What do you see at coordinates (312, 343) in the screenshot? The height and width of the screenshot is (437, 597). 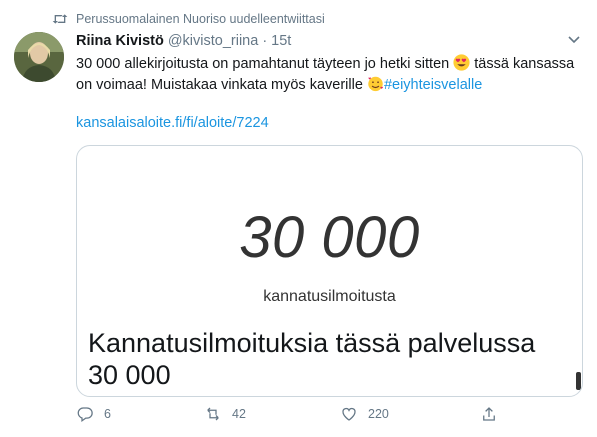 I see `card-title-line1: Kannatusilmoituksia tässä palvelussa` at bounding box center [312, 343].